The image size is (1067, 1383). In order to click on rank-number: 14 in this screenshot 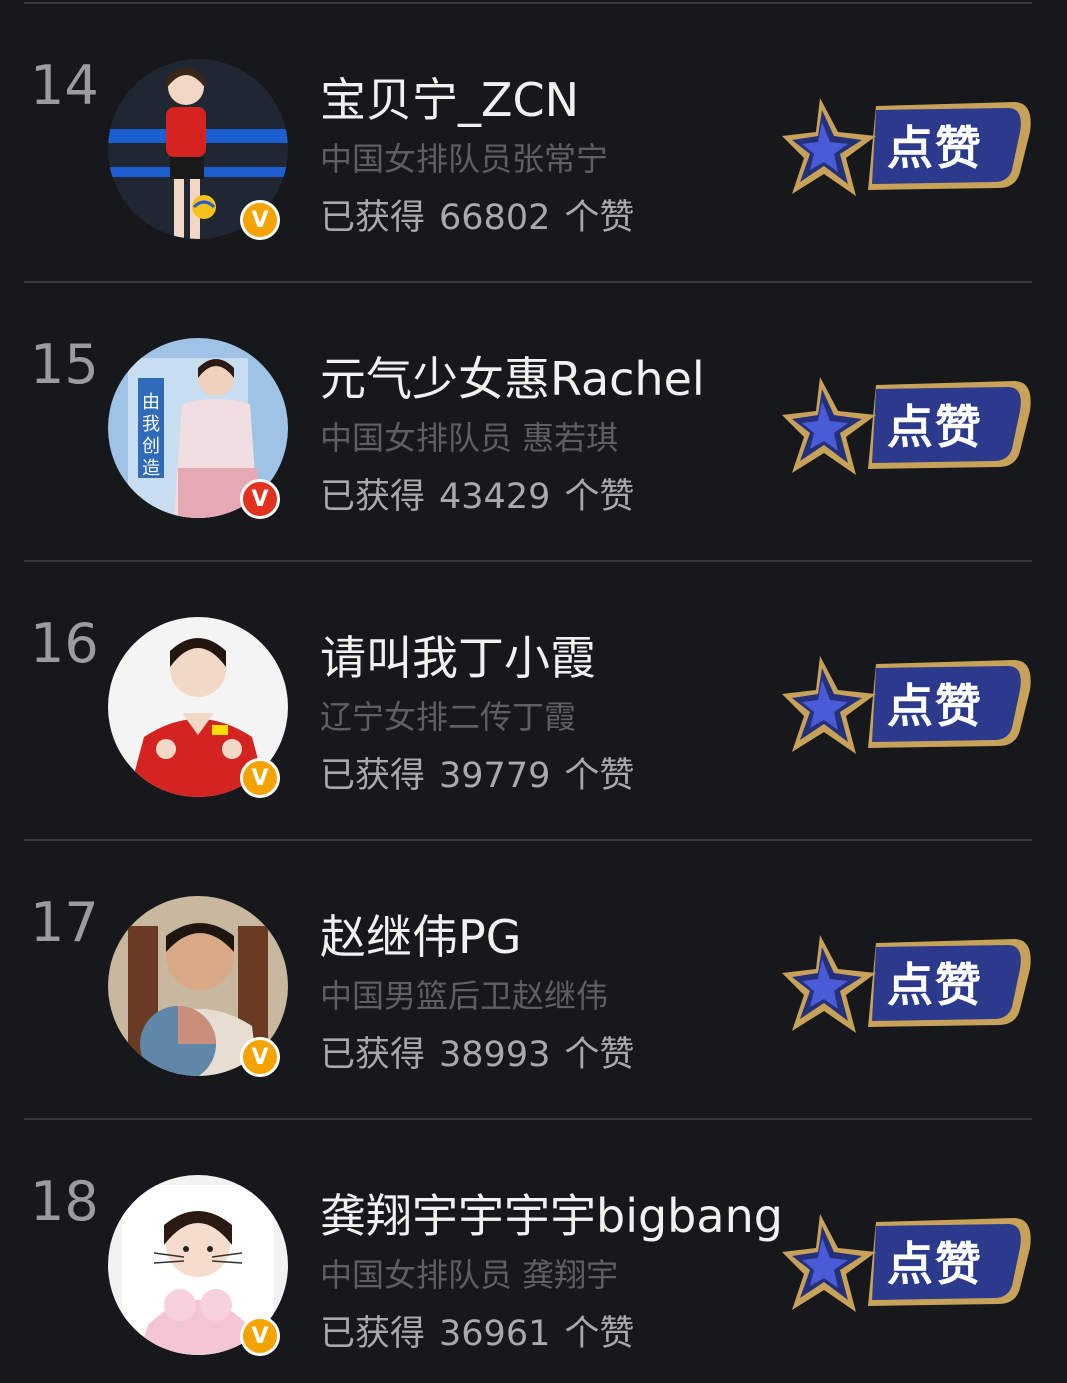, I will do `click(64, 85)`.